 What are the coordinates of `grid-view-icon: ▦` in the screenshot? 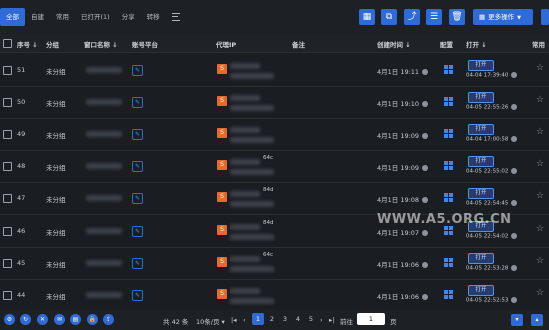 It's located at (367, 17).